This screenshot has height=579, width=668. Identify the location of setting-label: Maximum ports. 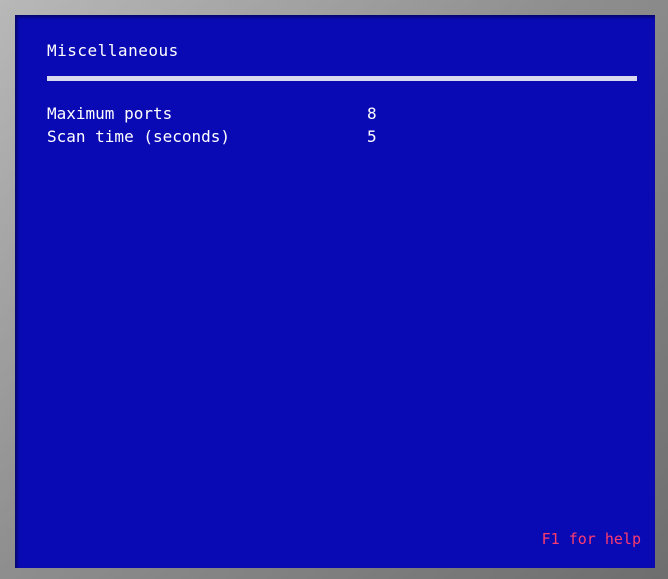
(110, 113).